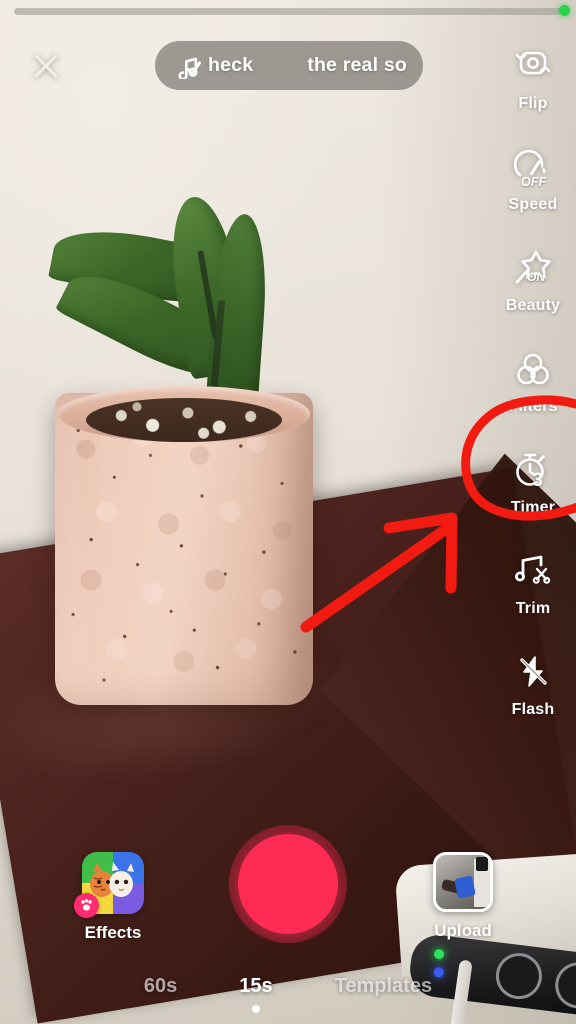 The image size is (576, 1024). I want to click on gallery-thumbnail, so click(463, 882).